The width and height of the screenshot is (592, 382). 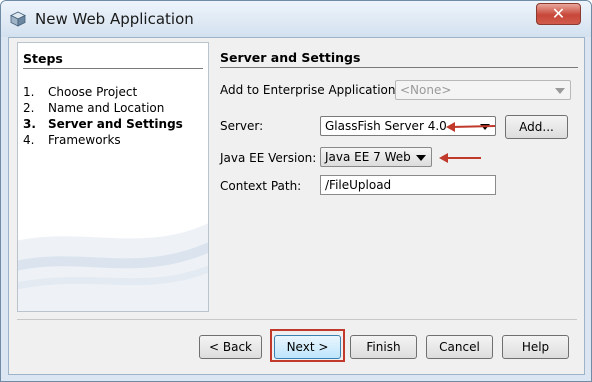 I want to click on close-button: ✕, so click(x=558, y=14).